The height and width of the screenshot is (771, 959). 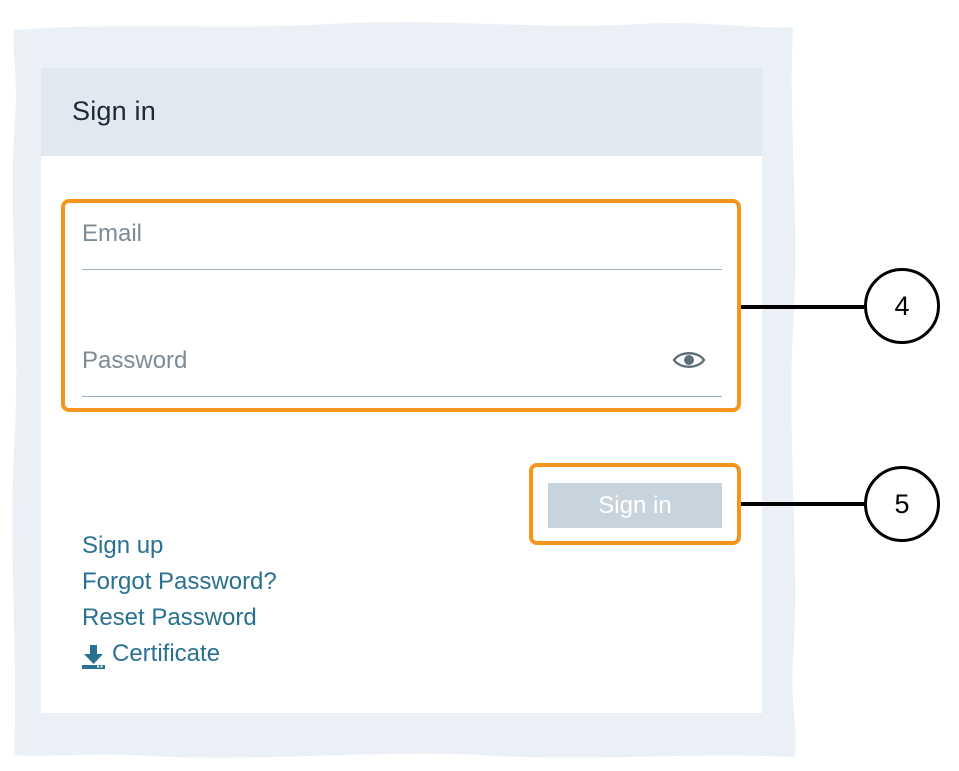 What do you see at coordinates (401, 112) in the screenshot?
I see `card-header: Sign in` at bounding box center [401, 112].